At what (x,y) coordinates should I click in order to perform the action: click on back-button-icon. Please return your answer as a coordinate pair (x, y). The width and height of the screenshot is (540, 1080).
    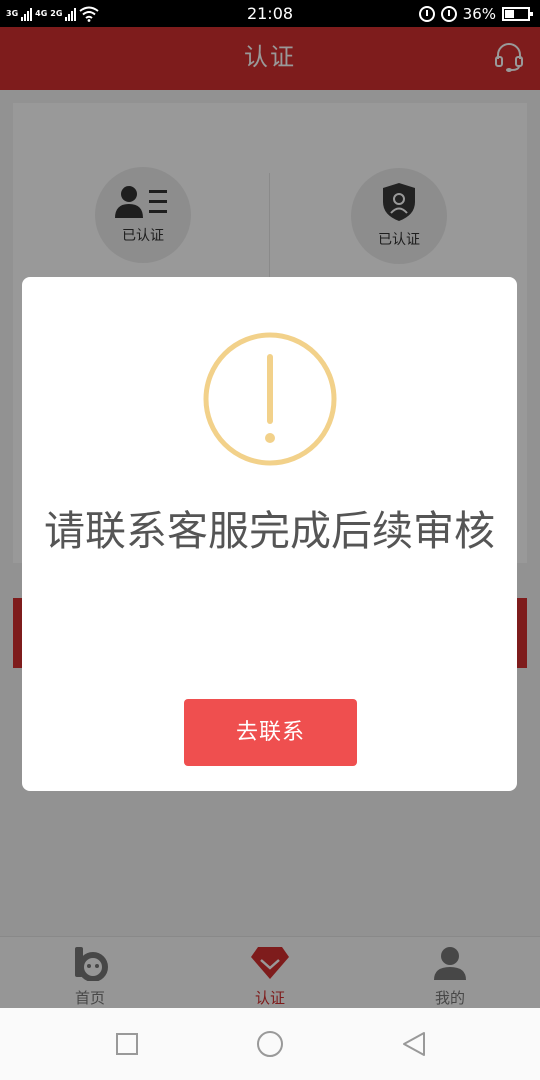
    Looking at the image, I should click on (414, 1044).